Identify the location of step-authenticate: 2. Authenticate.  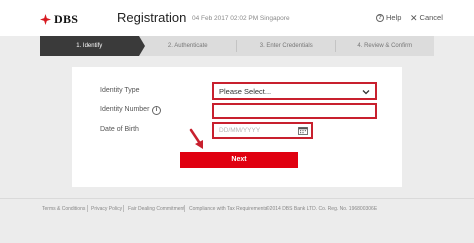
(187, 46).